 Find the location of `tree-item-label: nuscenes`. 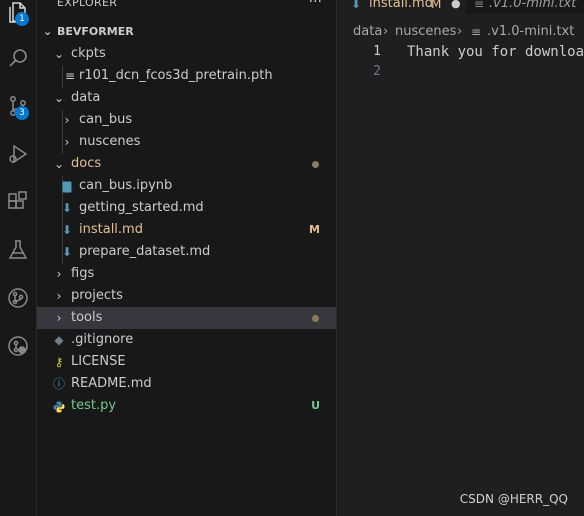

tree-item-label: nuscenes is located at coordinates (110, 141).